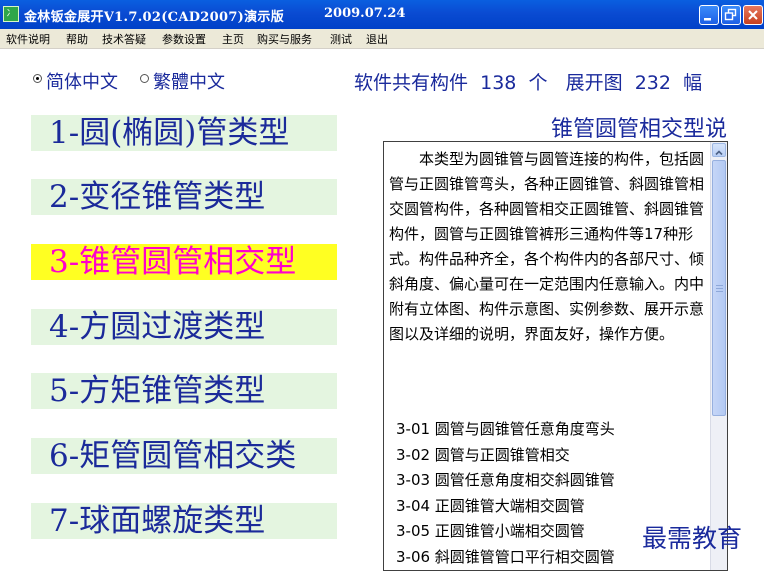  I want to click on close-button, so click(753, 15).